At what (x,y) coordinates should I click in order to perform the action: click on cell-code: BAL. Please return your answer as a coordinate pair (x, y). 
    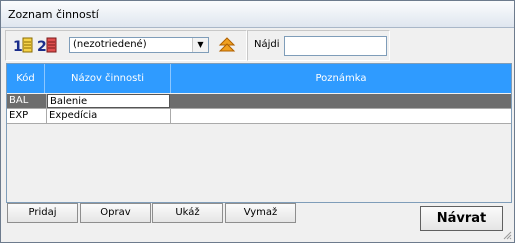
    Looking at the image, I should click on (27, 101).